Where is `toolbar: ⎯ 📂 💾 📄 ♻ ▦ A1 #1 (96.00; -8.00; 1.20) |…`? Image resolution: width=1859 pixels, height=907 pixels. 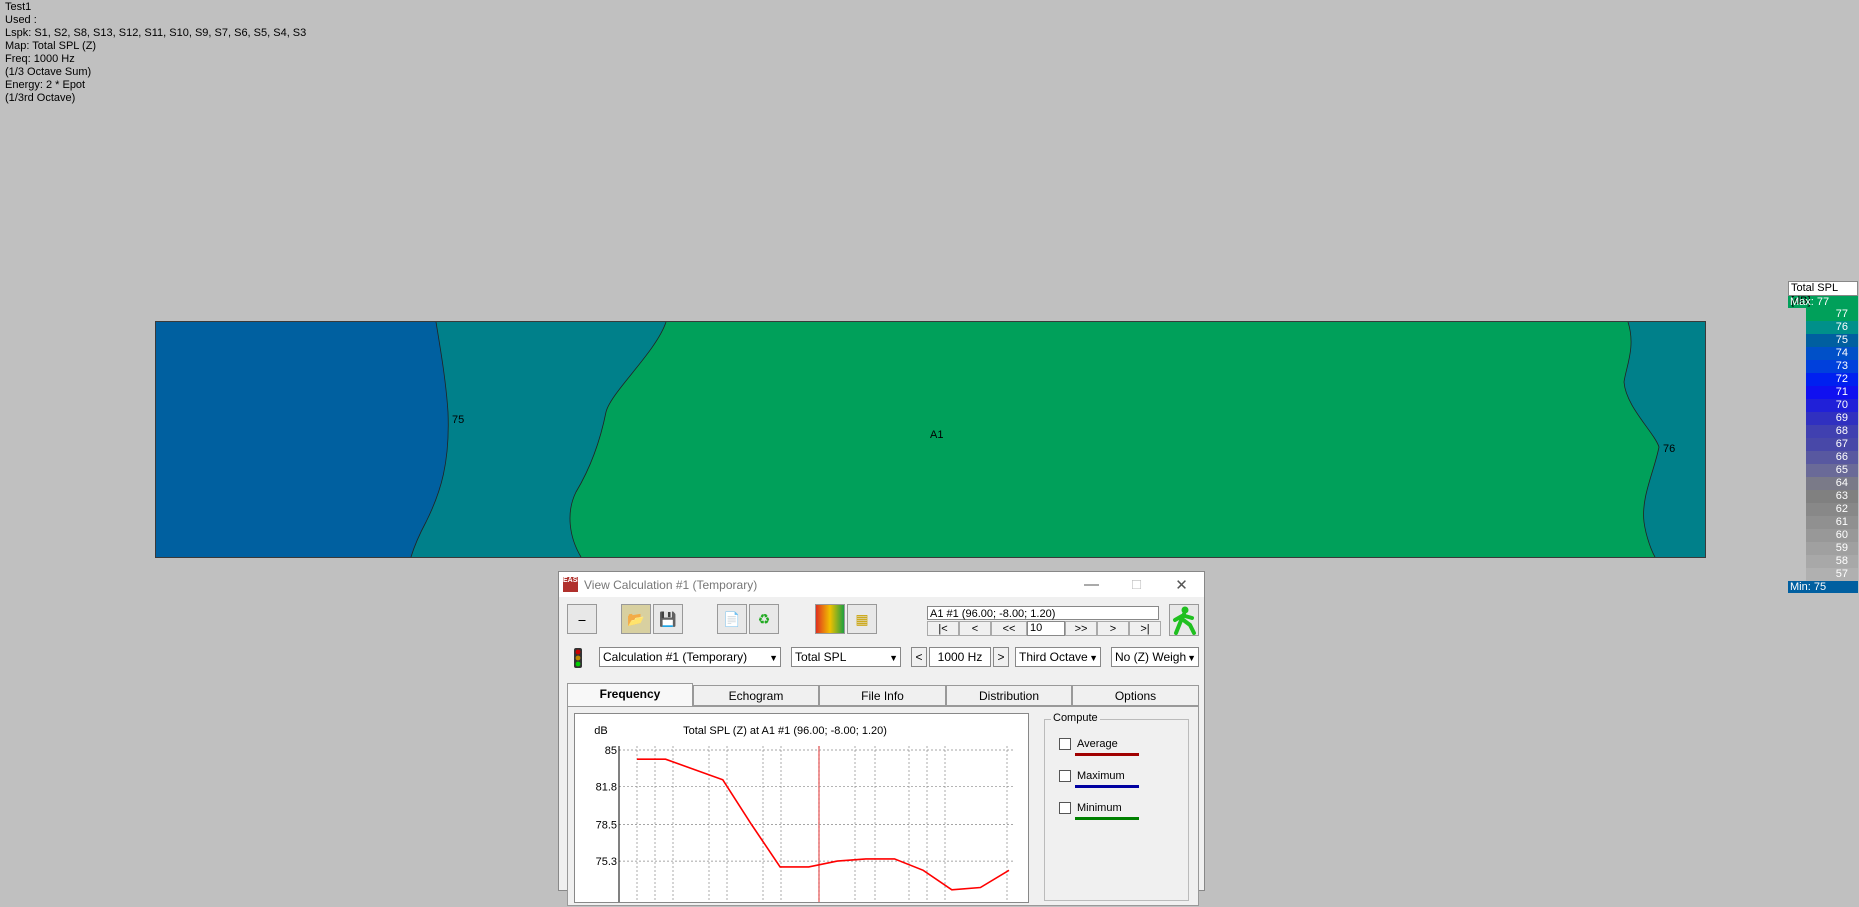 toolbar: ⎯ 📂 💾 📄 ♻ ▦ A1 #1 (96.00; -8.00; 1.20) |… is located at coordinates (881, 617).